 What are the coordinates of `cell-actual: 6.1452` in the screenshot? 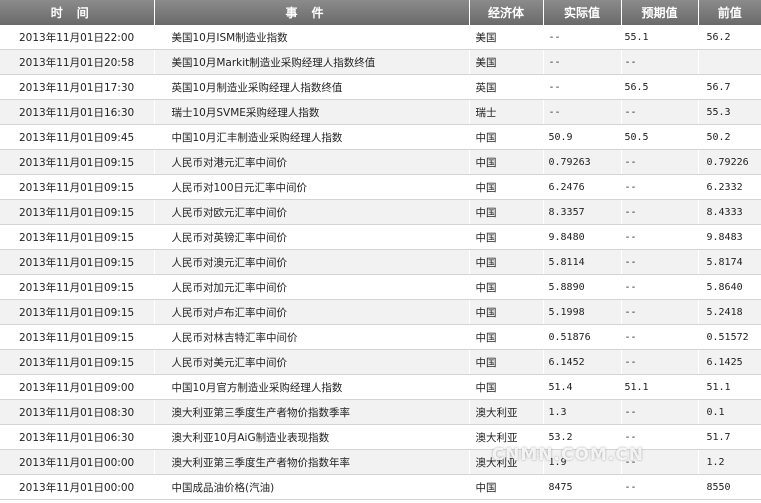 It's located at (582, 362).